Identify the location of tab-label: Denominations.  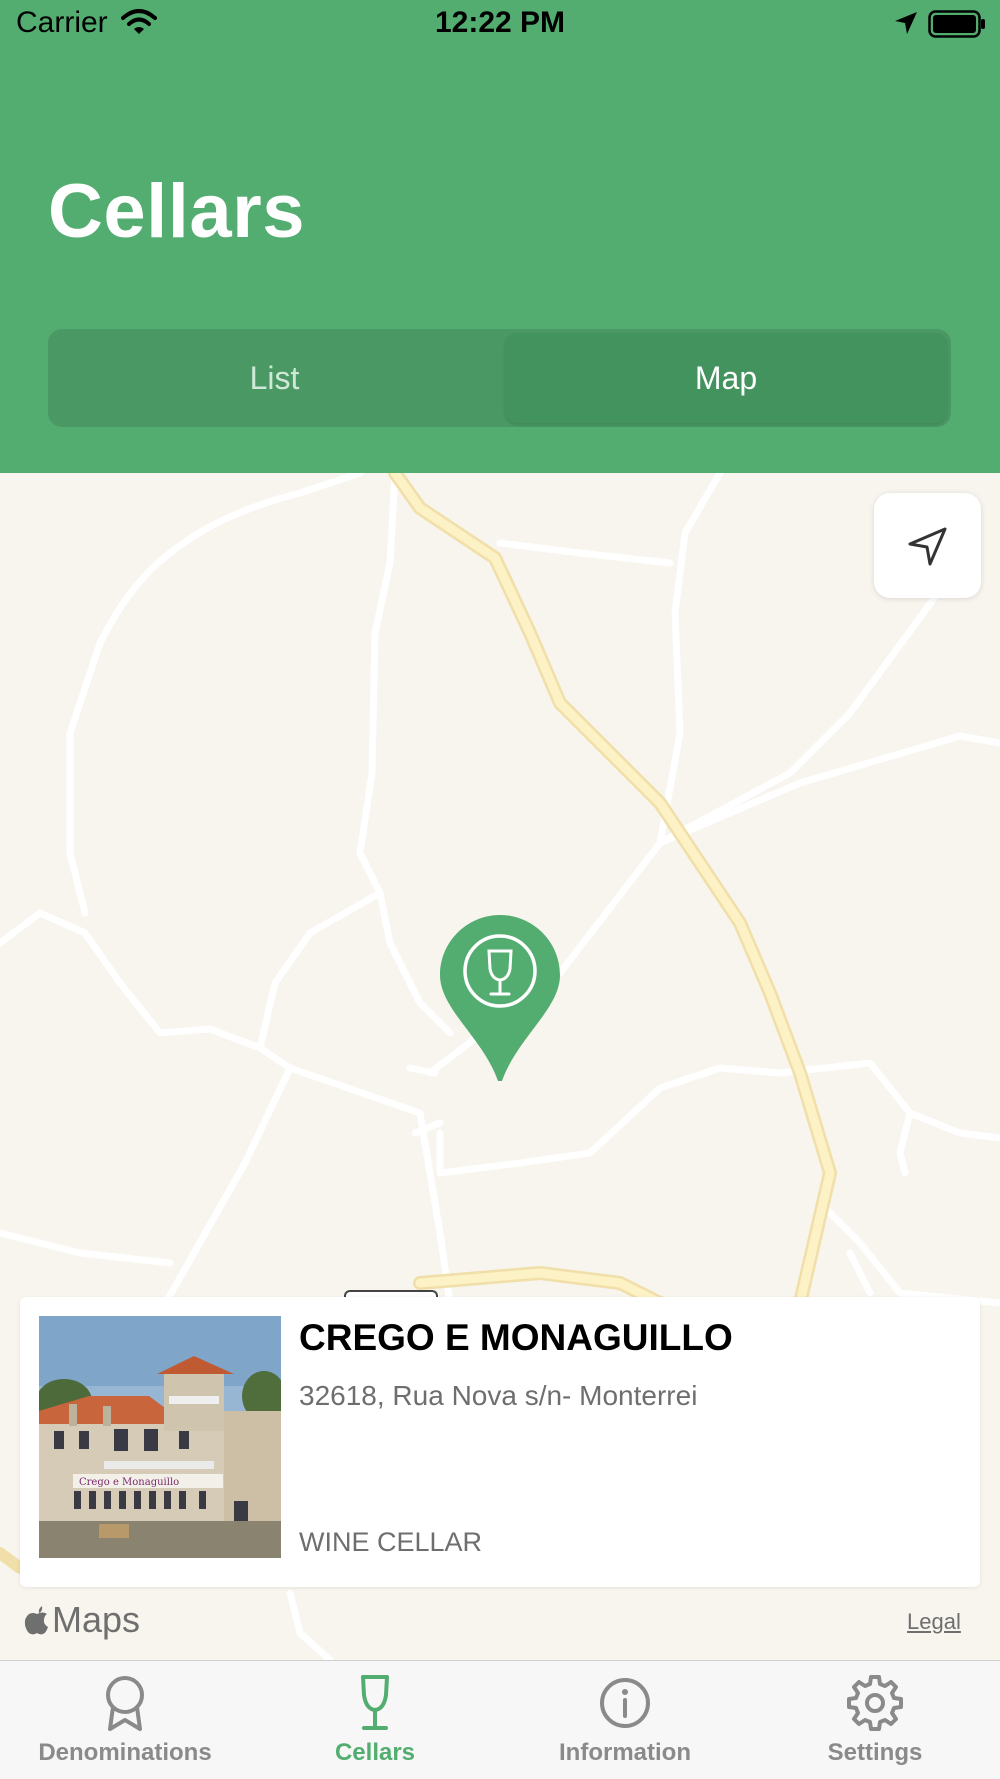
(125, 1752).